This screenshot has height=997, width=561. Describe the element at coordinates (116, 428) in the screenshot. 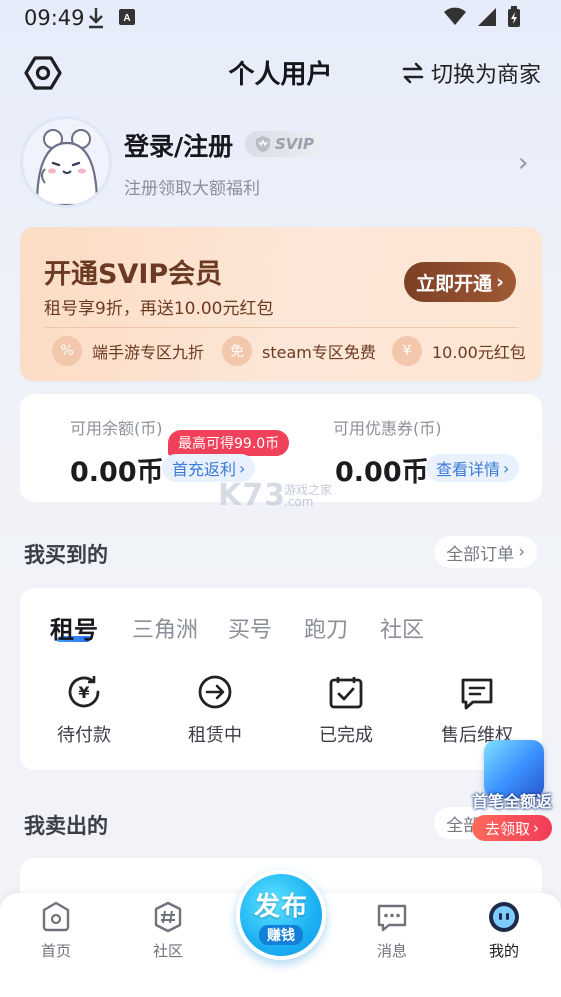

I see `balance-label: 可用余额(币)` at that location.